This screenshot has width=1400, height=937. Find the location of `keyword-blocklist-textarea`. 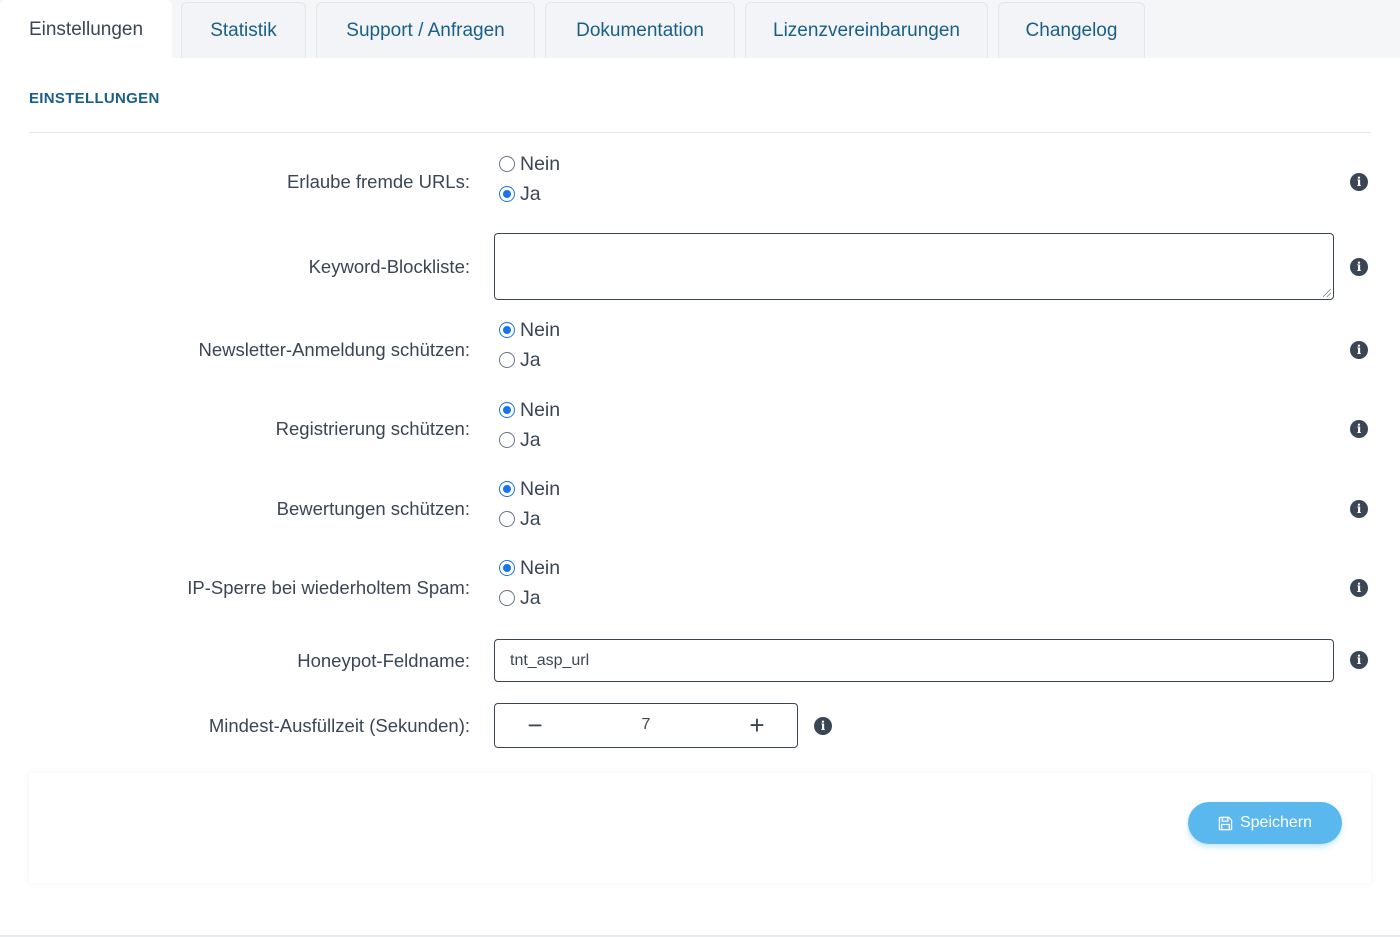

keyword-blocklist-textarea is located at coordinates (914, 266).